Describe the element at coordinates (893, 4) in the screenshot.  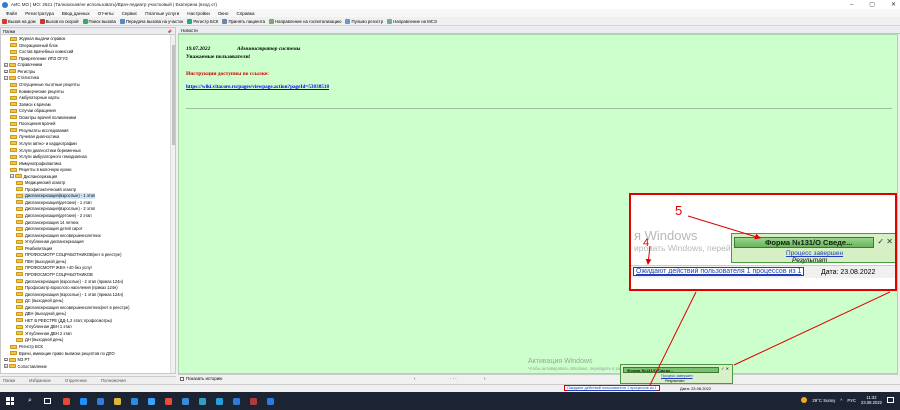
I see `close-button: ✕` at that location.